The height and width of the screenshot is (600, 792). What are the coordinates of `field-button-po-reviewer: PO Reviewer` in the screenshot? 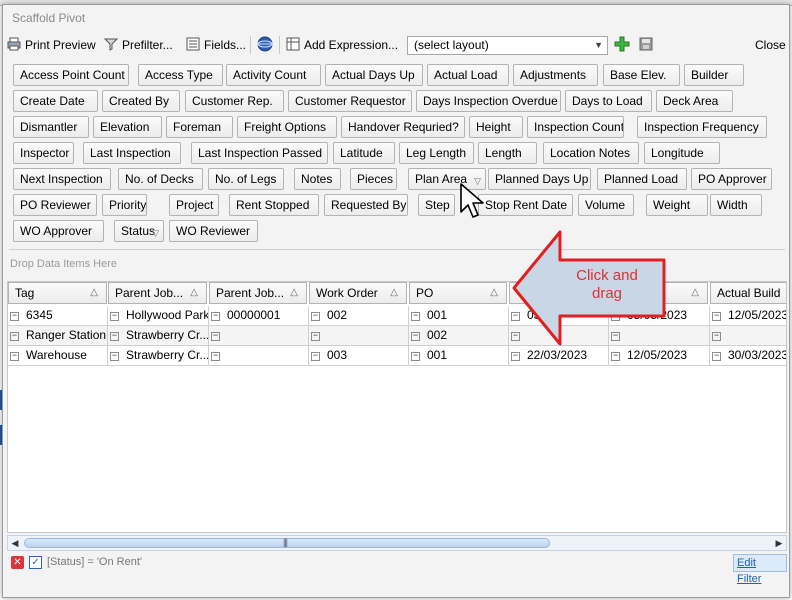 It's located at (55, 205).